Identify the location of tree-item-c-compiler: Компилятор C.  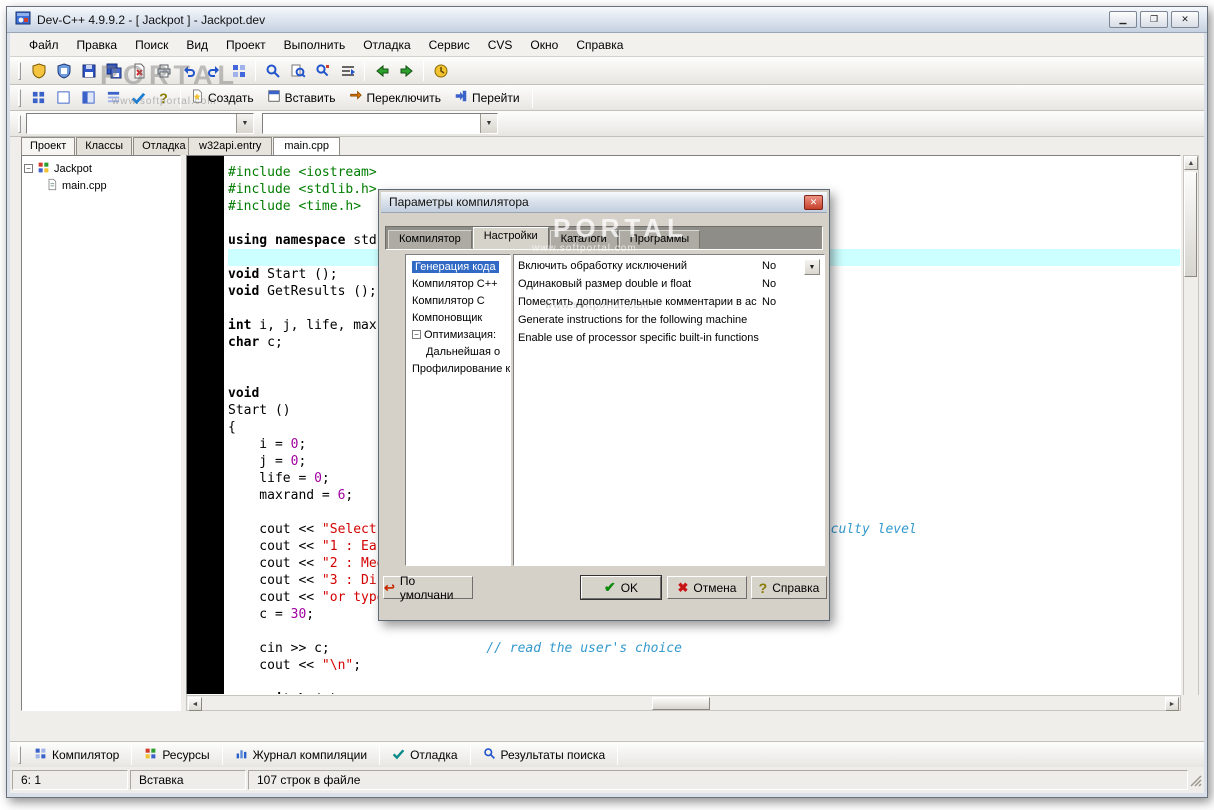
(458, 300).